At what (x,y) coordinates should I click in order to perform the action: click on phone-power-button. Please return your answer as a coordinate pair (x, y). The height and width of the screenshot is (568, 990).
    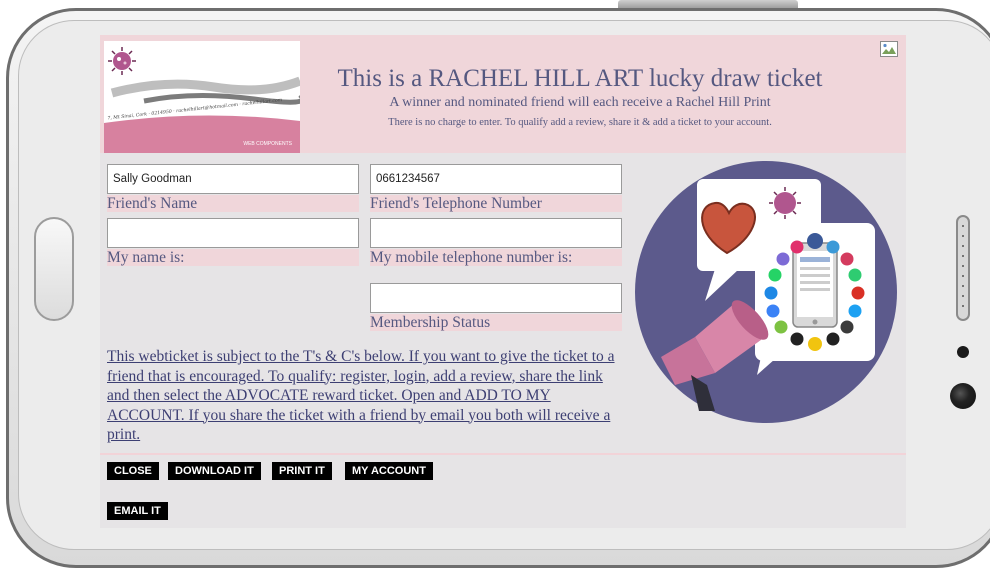
    Looking at the image, I should click on (708, 4).